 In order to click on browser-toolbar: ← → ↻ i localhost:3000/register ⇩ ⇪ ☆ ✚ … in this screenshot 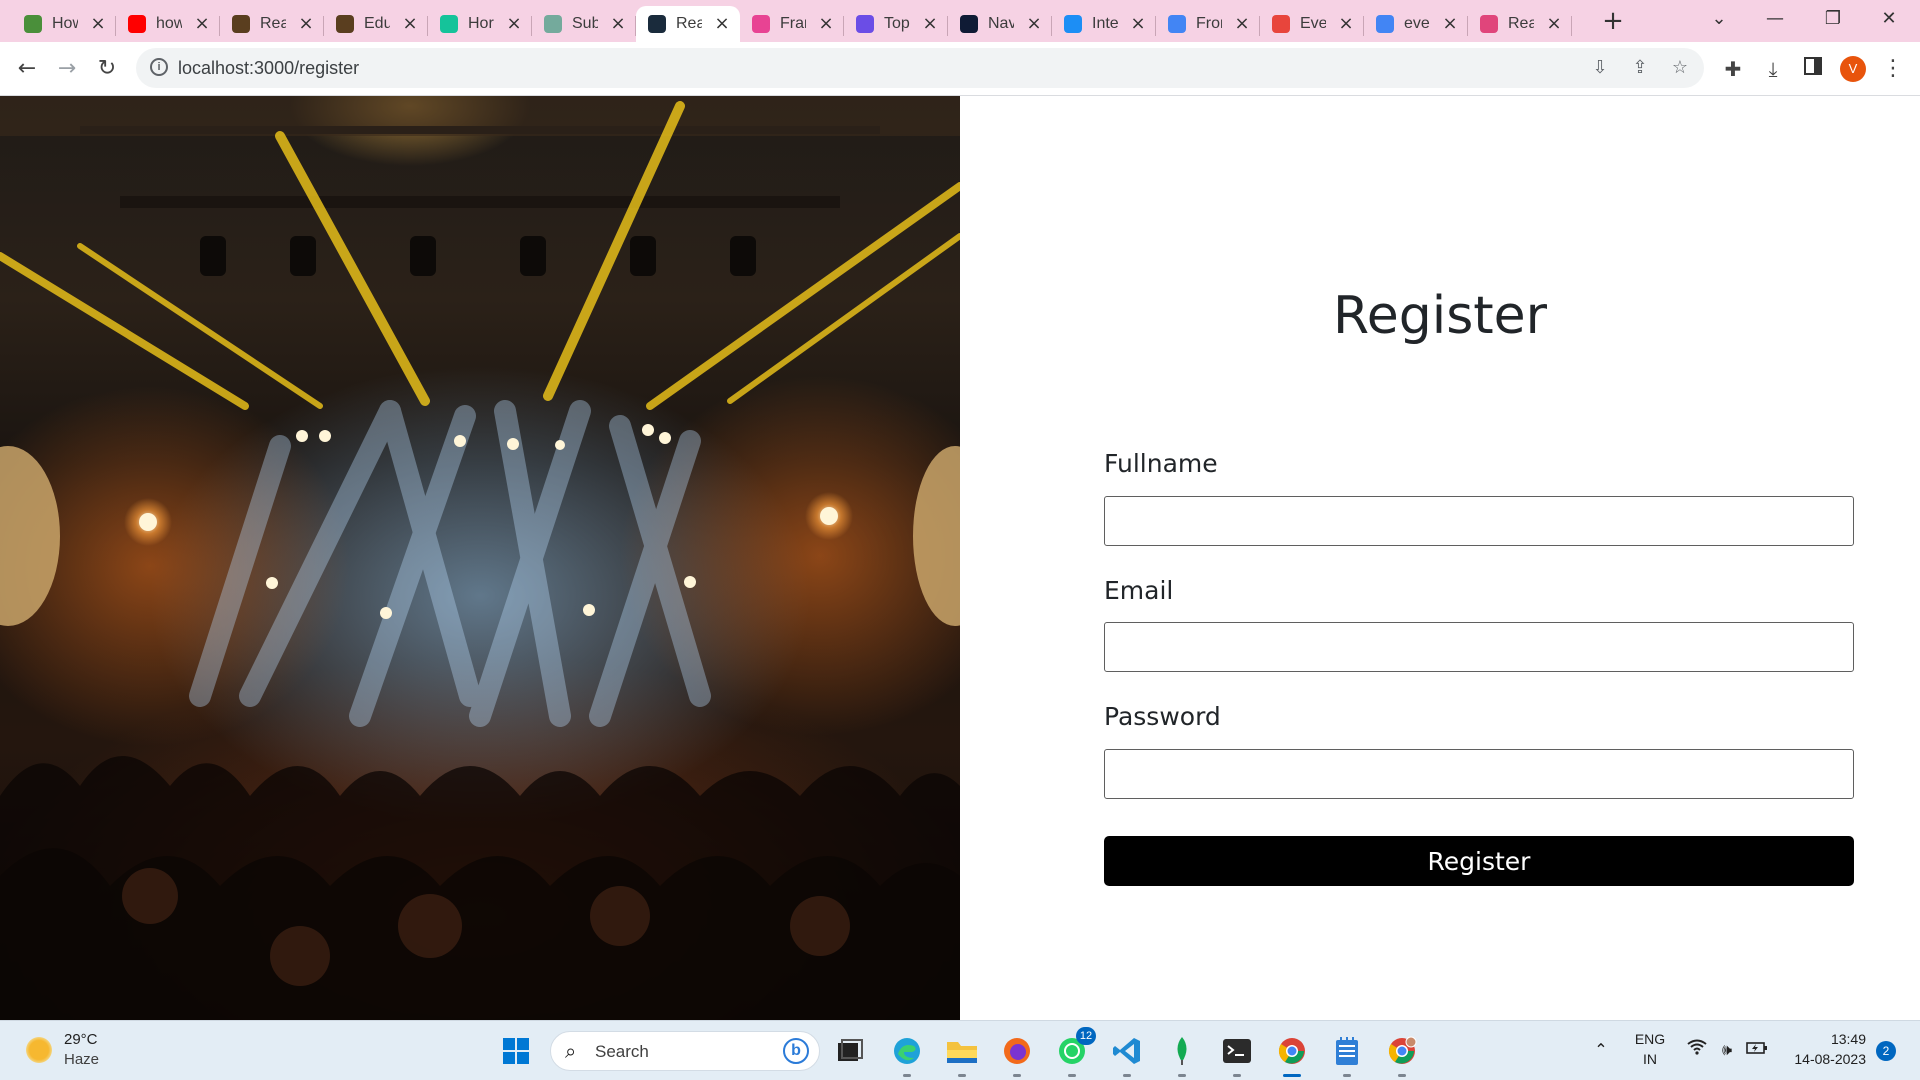, I will do `click(960, 69)`.